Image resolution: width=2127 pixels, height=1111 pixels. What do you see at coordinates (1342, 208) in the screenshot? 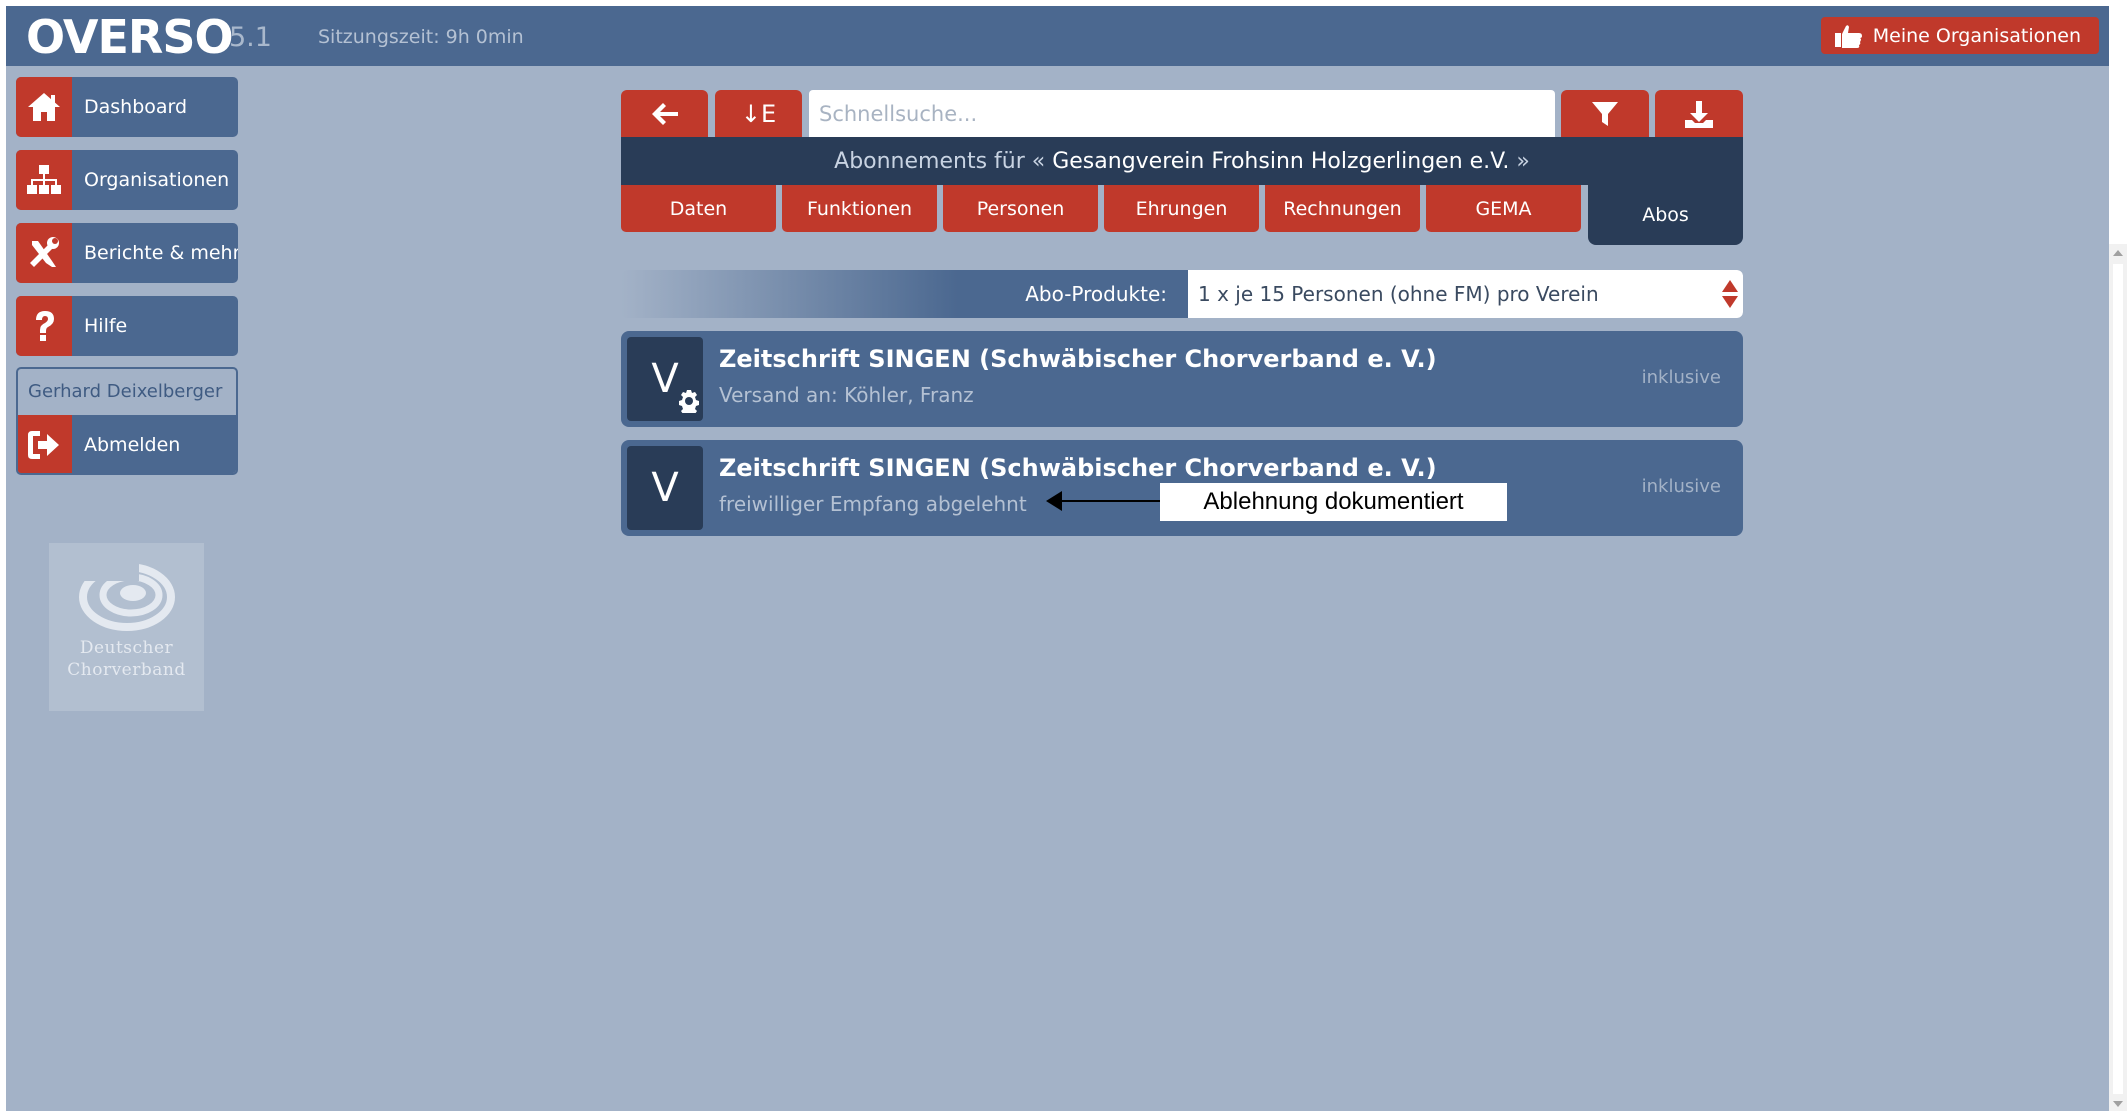
I see `tab-rechnungen: Rechnungen` at bounding box center [1342, 208].